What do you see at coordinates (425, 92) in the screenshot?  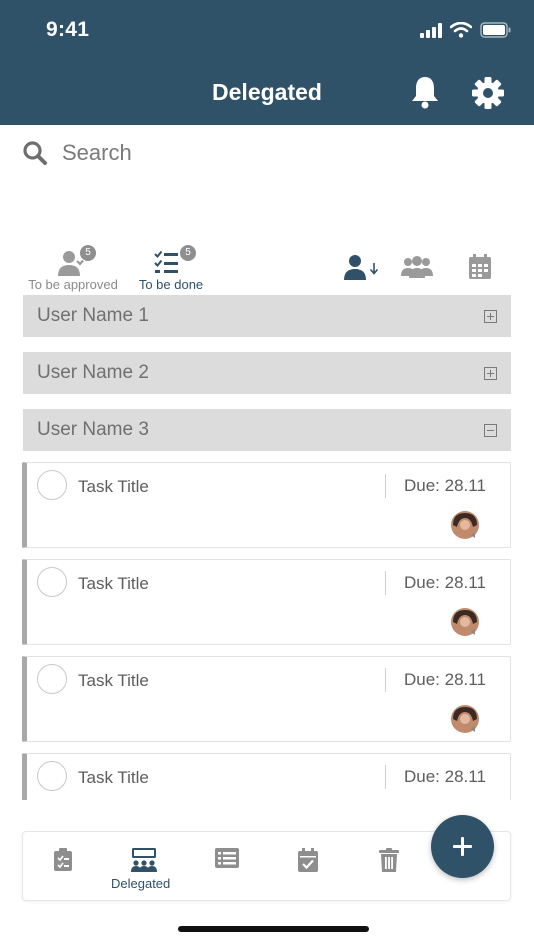 I see `bell-icon` at bounding box center [425, 92].